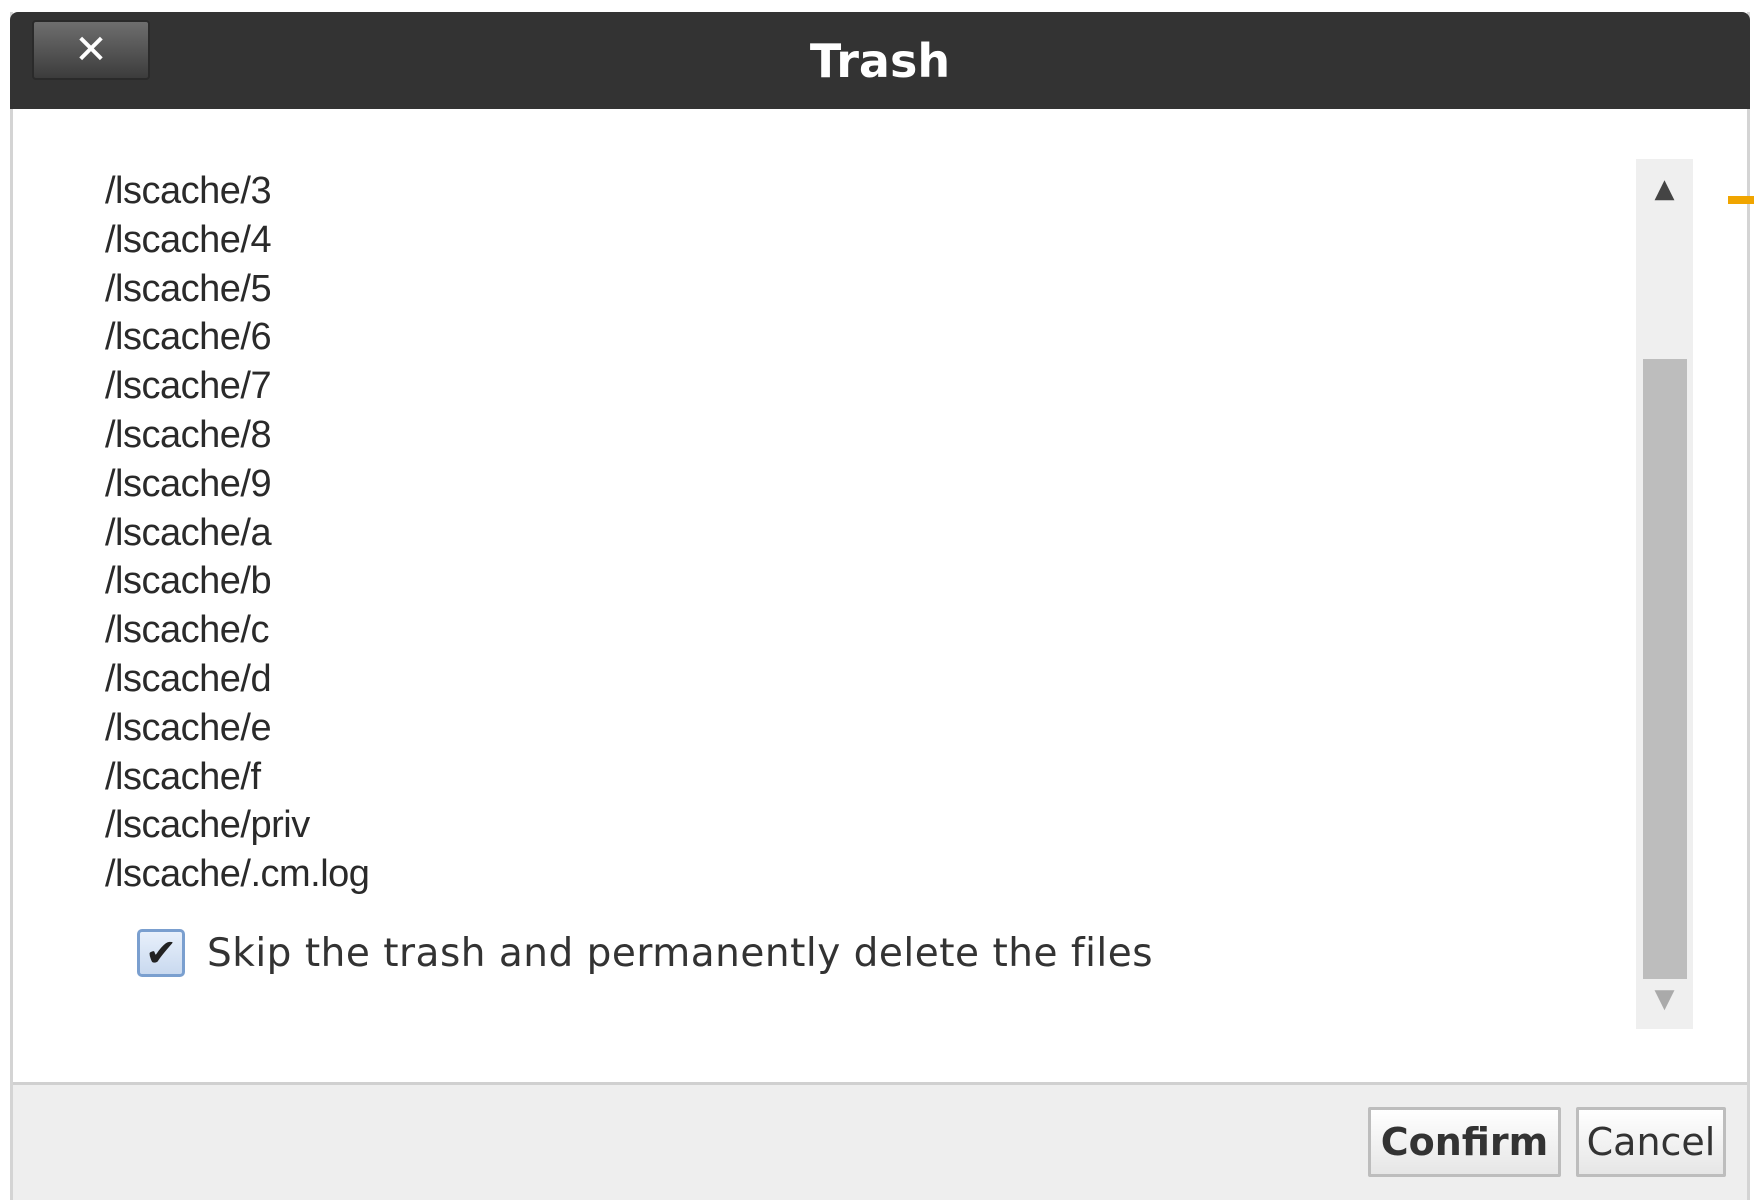  I want to click on vertical-scrollbar: ▲ ▼, so click(1664, 594).